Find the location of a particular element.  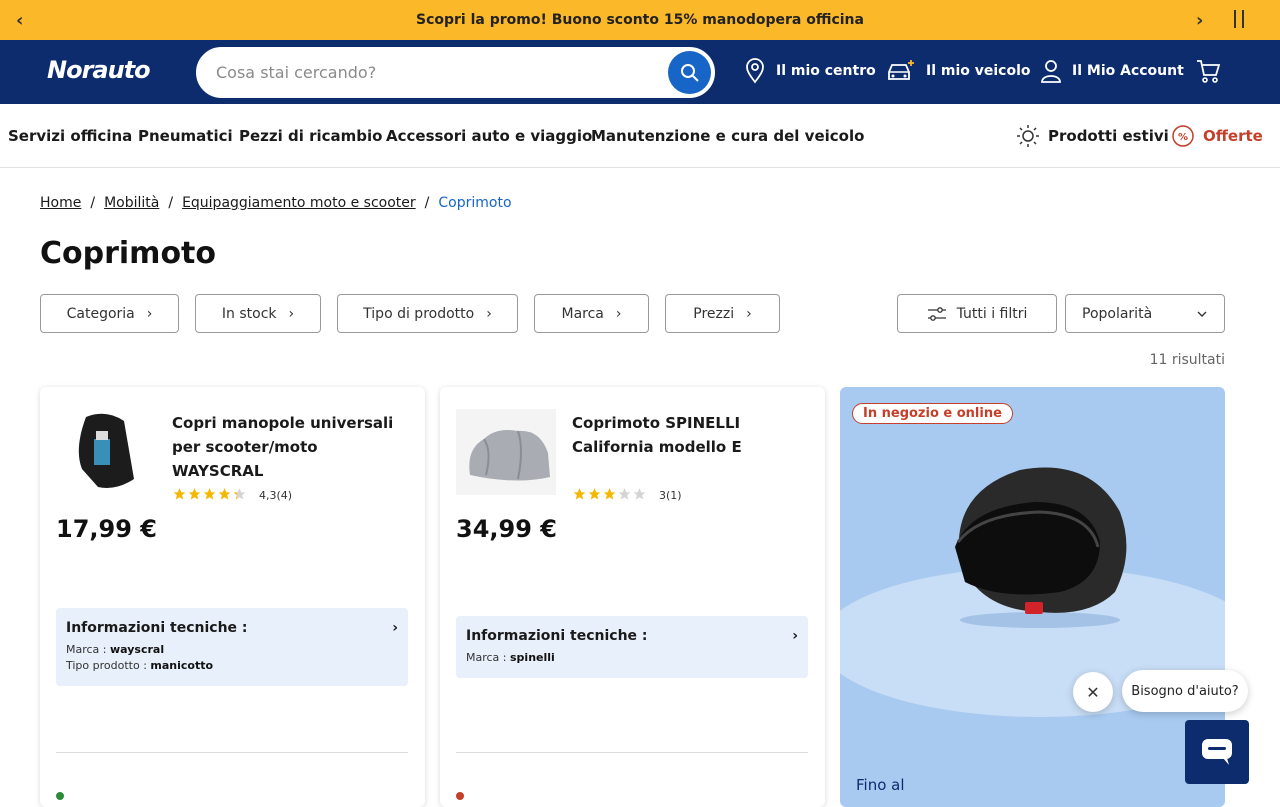

filter-label: Tipo di prodotto is located at coordinates (419, 313).